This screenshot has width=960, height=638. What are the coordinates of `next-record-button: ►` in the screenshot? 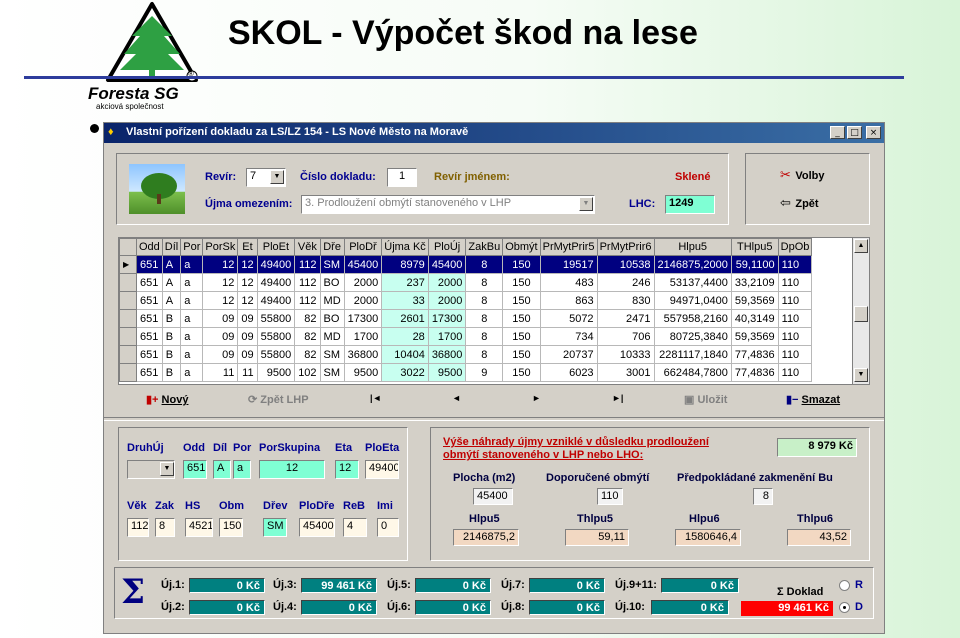 It's located at (536, 398).